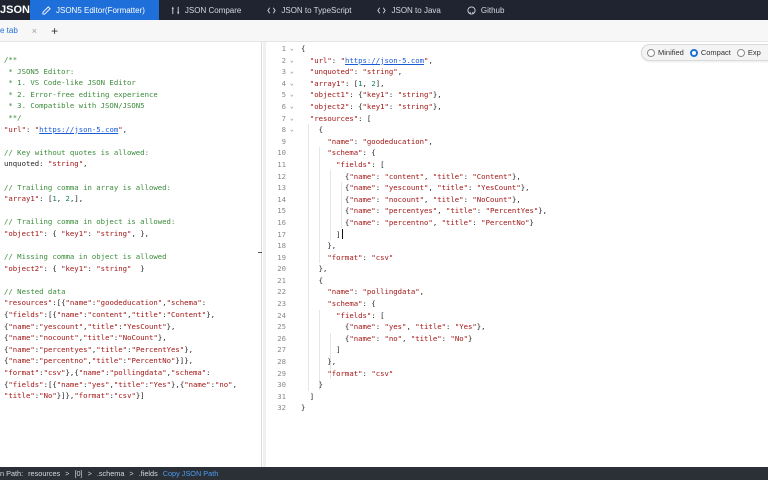 The image size is (768, 480). I want to click on code-line: // Trailing comma in object is allowed:, so click(132, 222).